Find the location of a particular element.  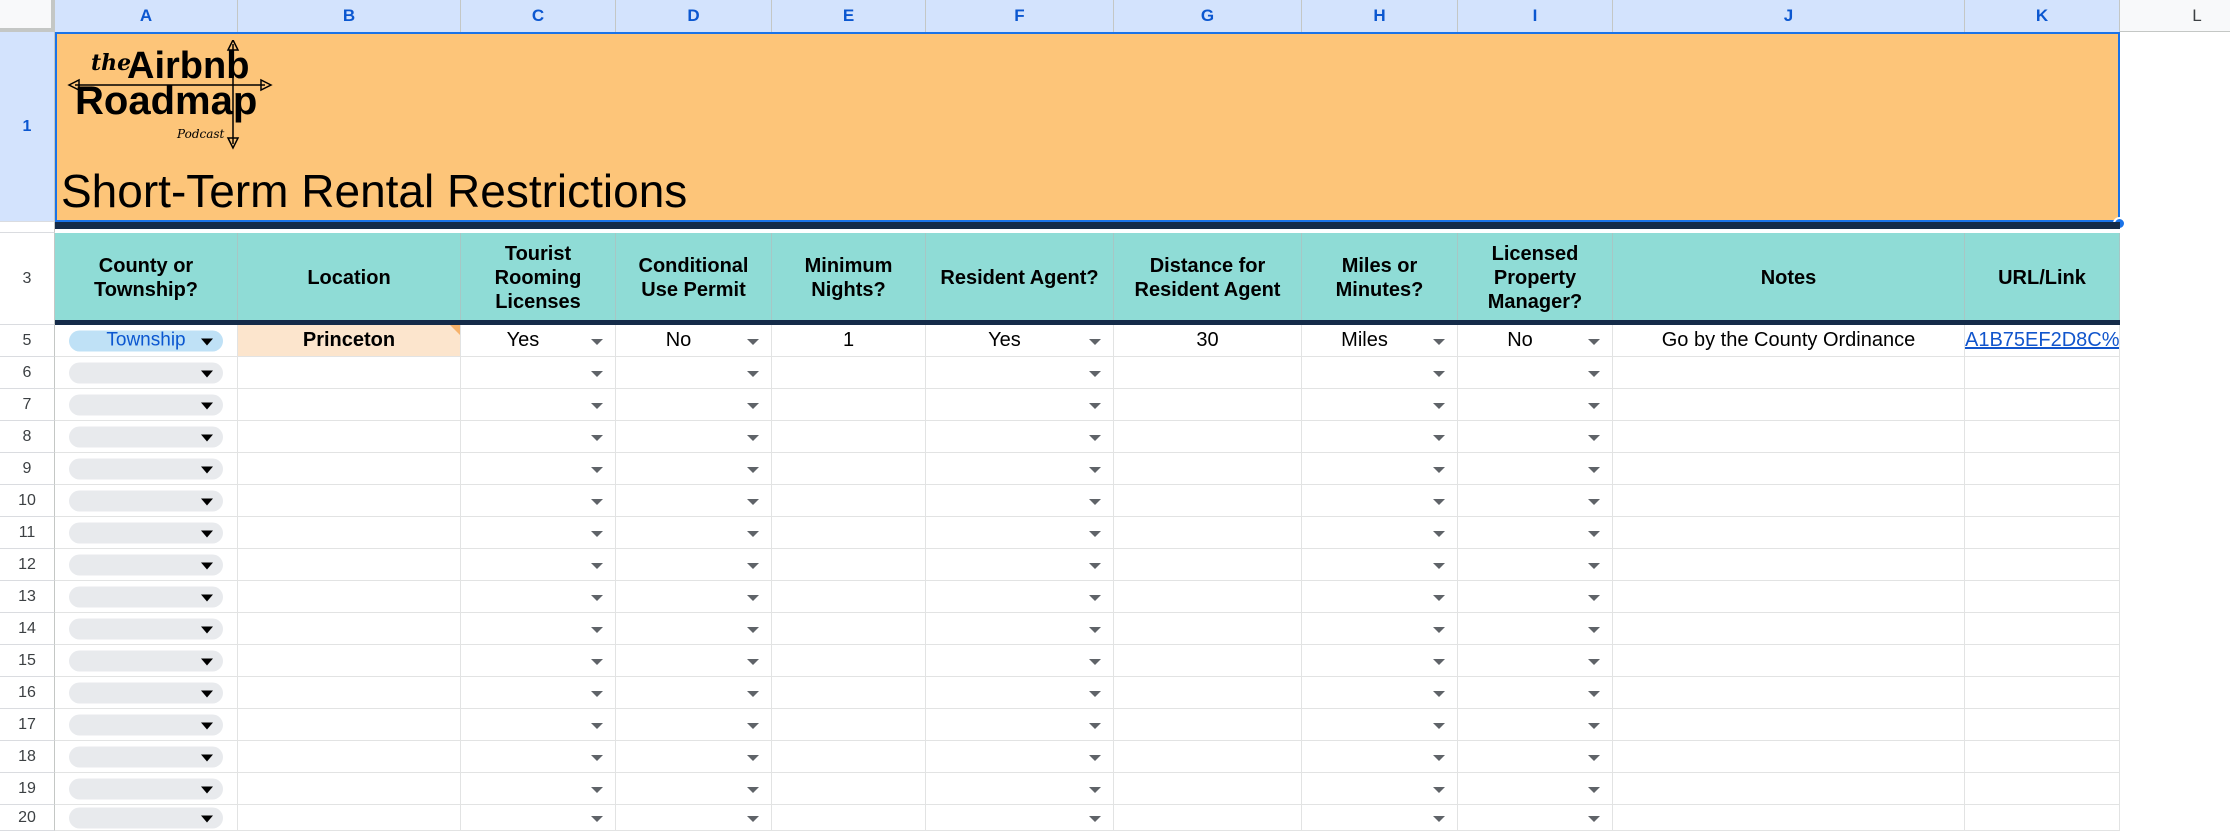

cell-url: A1B75EF2D8C% is located at coordinates (2042, 341).